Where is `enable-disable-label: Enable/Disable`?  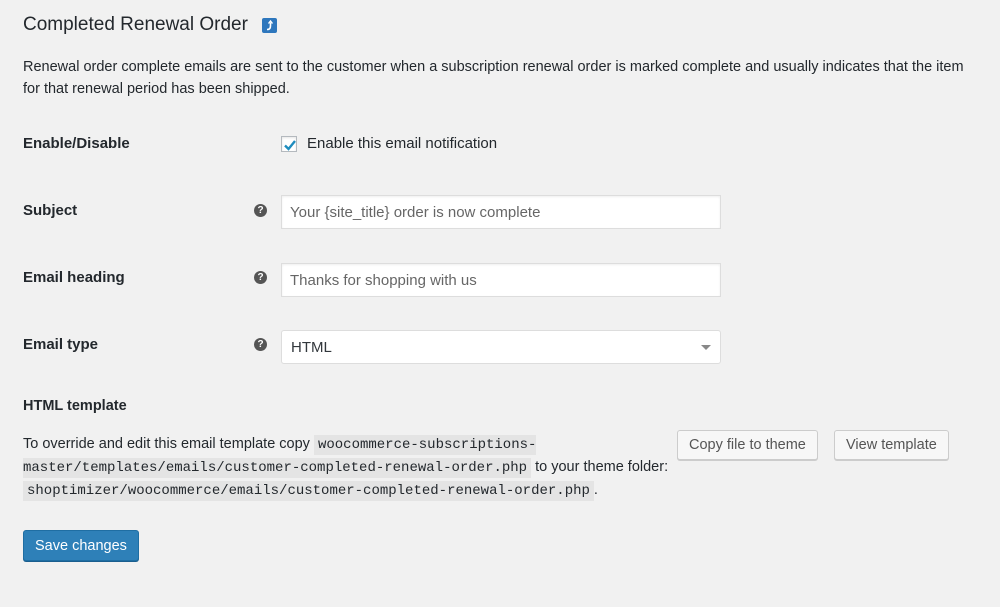
enable-disable-label: Enable/Disable is located at coordinates (76, 143).